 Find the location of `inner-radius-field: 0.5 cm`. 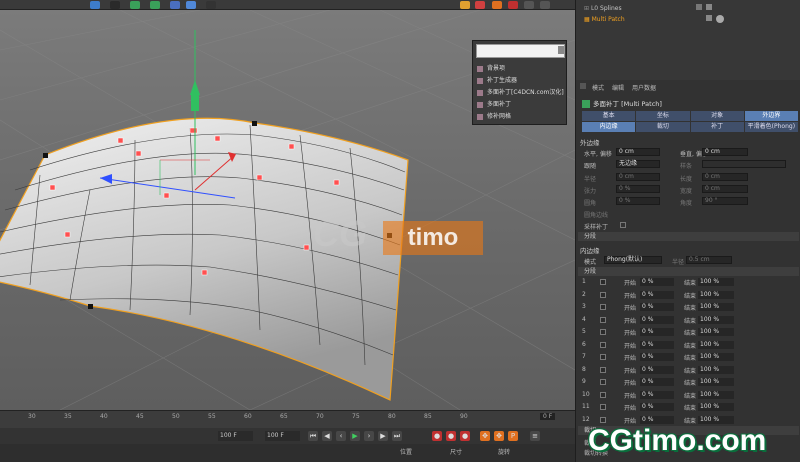

inner-radius-field: 0.5 cm is located at coordinates (709, 260).